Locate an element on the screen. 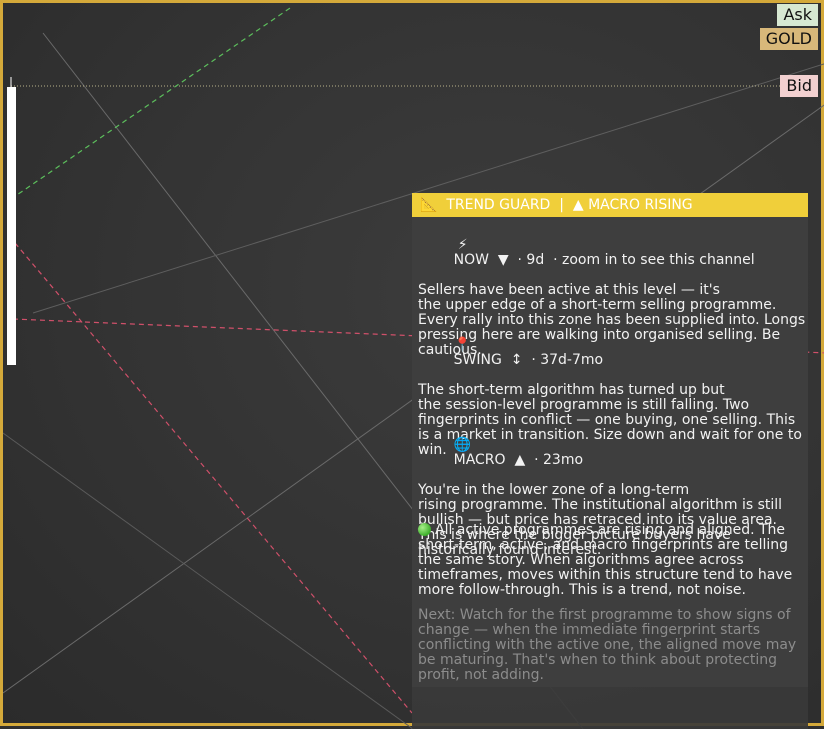 The image size is (824, 729). green-circle-icon is located at coordinates (424, 529).